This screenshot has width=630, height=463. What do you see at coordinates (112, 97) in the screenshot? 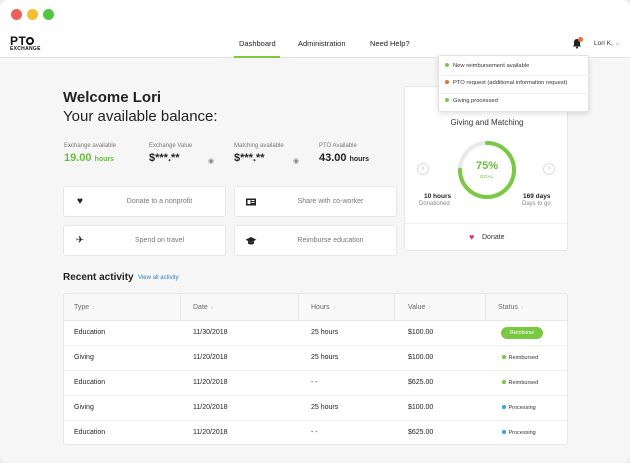
I see `welcome-heading: Welcome Lori` at bounding box center [112, 97].